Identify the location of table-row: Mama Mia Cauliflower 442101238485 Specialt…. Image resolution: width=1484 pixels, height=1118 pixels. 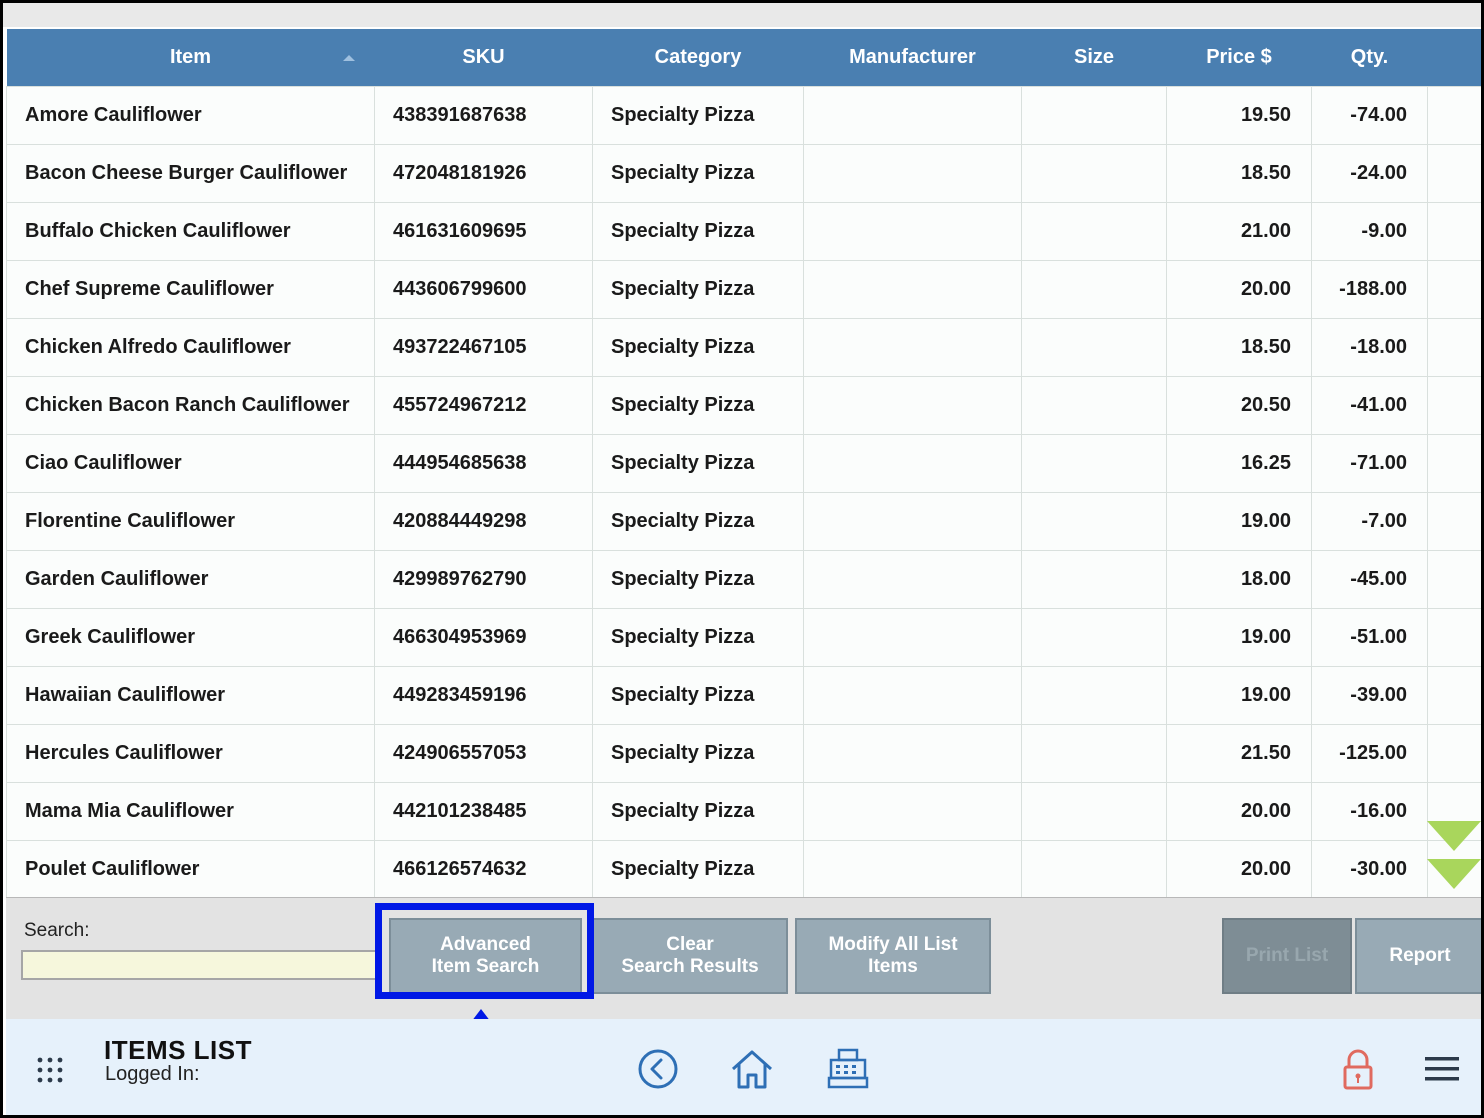
(743, 811).